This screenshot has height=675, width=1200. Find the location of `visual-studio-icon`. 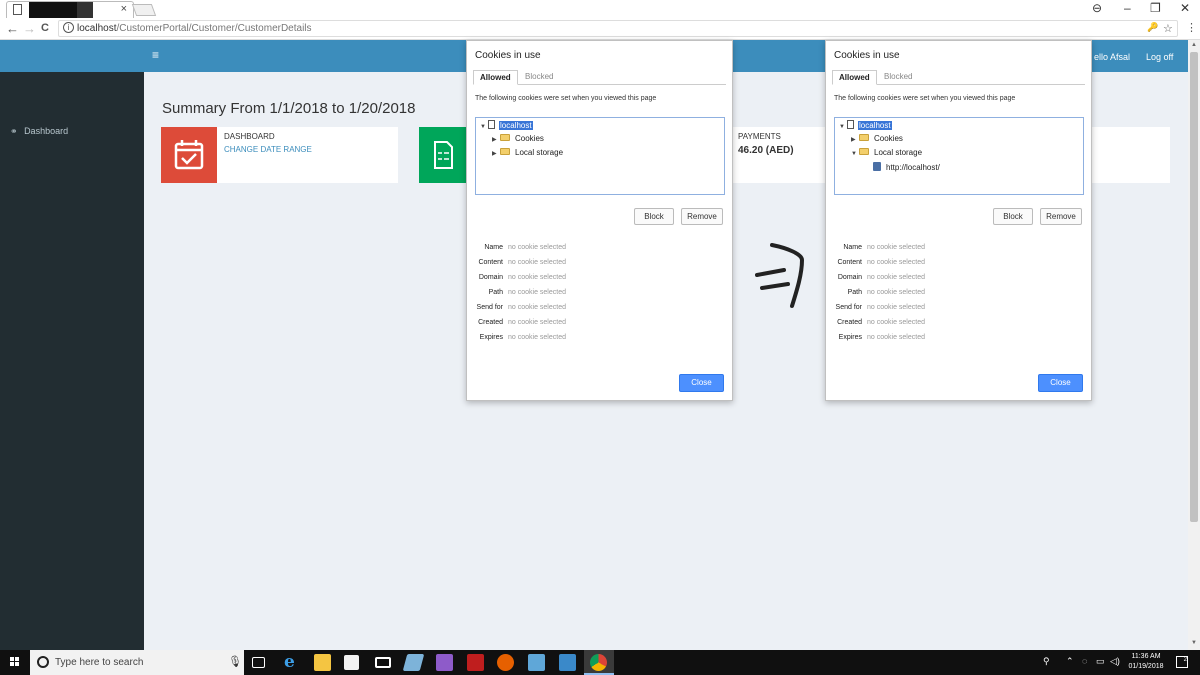

visual-studio-icon is located at coordinates (444, 662).